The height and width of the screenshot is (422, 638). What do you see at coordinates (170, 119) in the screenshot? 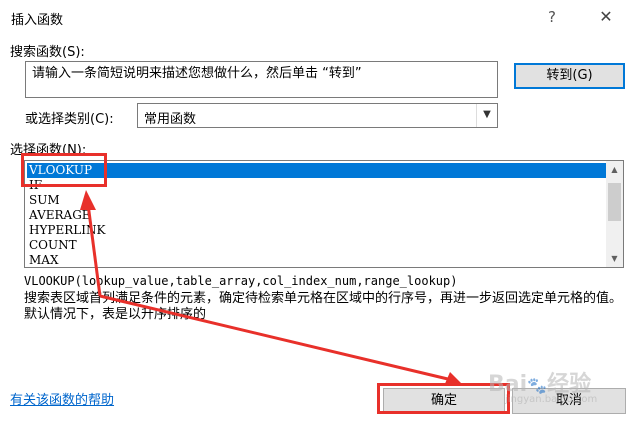
I see `category-selected-value: 常用函数` at bounding box center [170, 119].